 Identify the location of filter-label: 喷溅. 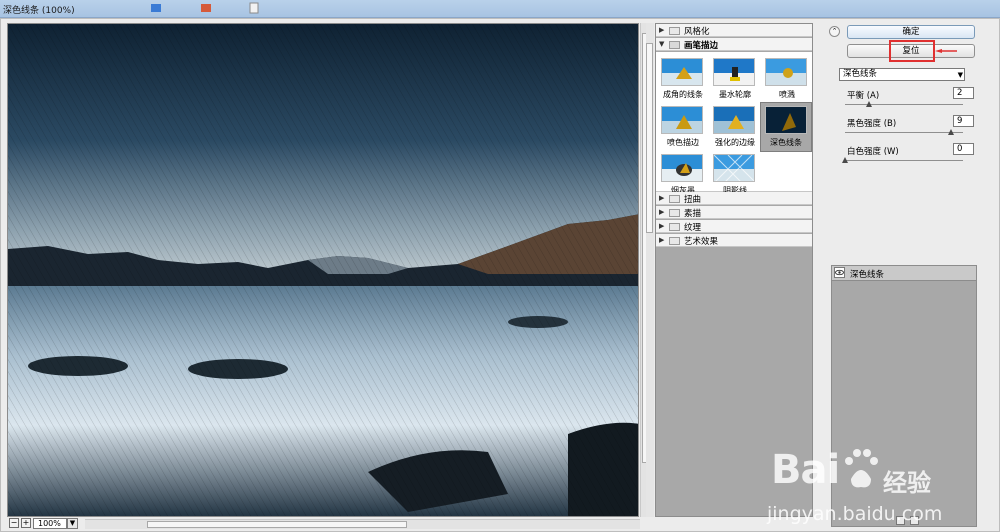
(787, 94).